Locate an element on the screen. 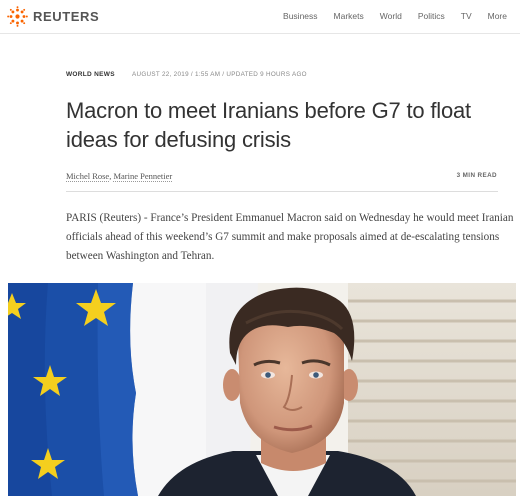  reuters-logo-icon is located at coordinates (17, 16).